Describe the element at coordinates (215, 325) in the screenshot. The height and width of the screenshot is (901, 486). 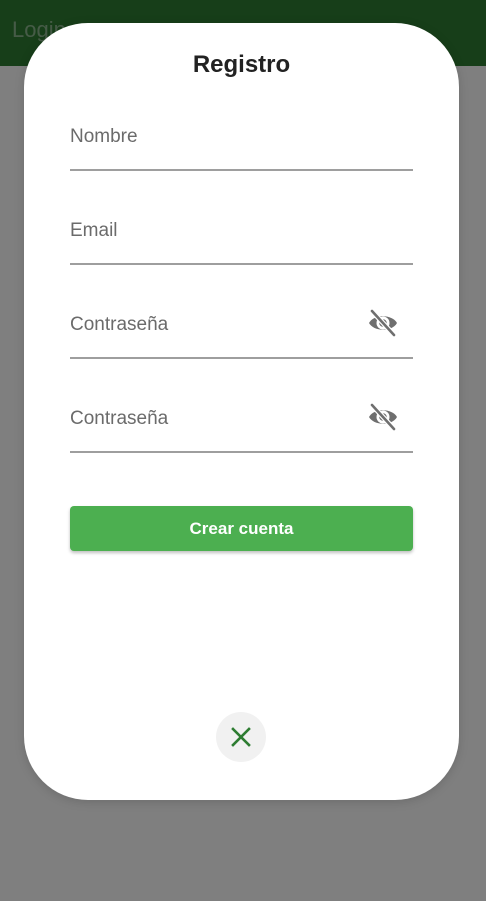
I see `password-input` at that location.